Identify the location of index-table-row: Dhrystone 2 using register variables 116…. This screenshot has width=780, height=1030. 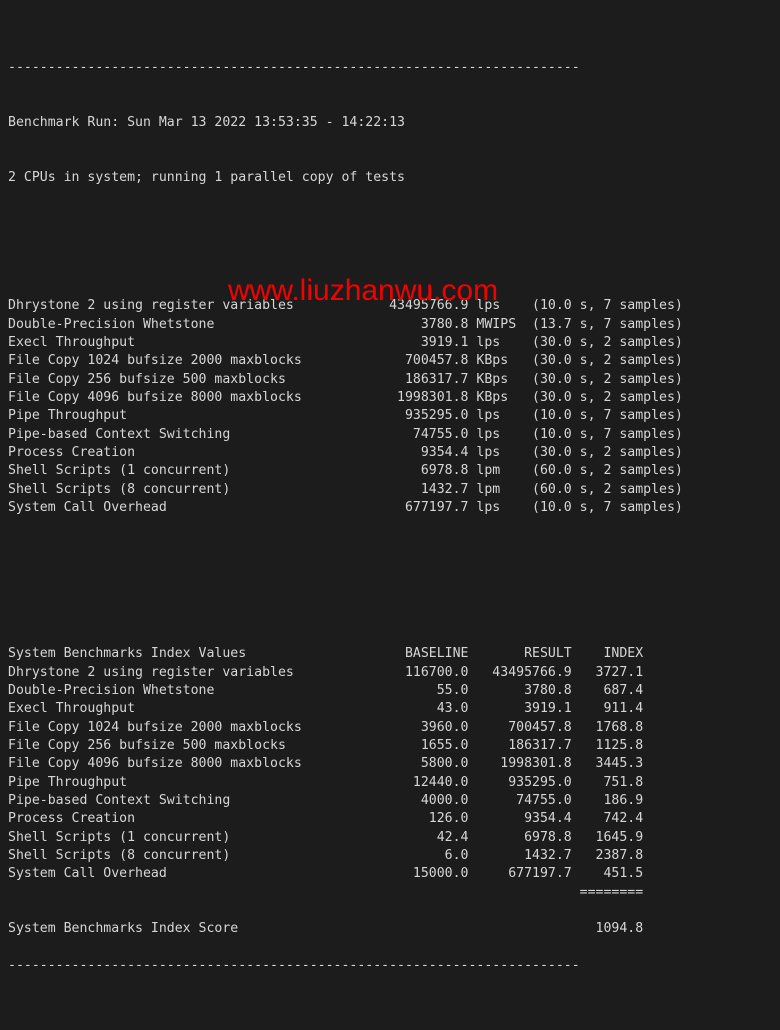
(326, 672).